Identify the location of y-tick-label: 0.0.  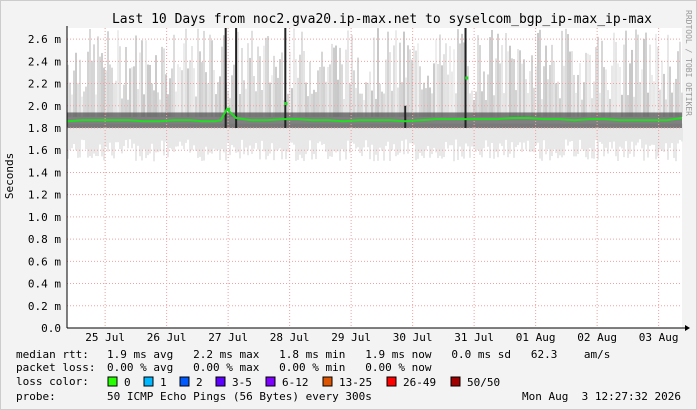
(51, 328).